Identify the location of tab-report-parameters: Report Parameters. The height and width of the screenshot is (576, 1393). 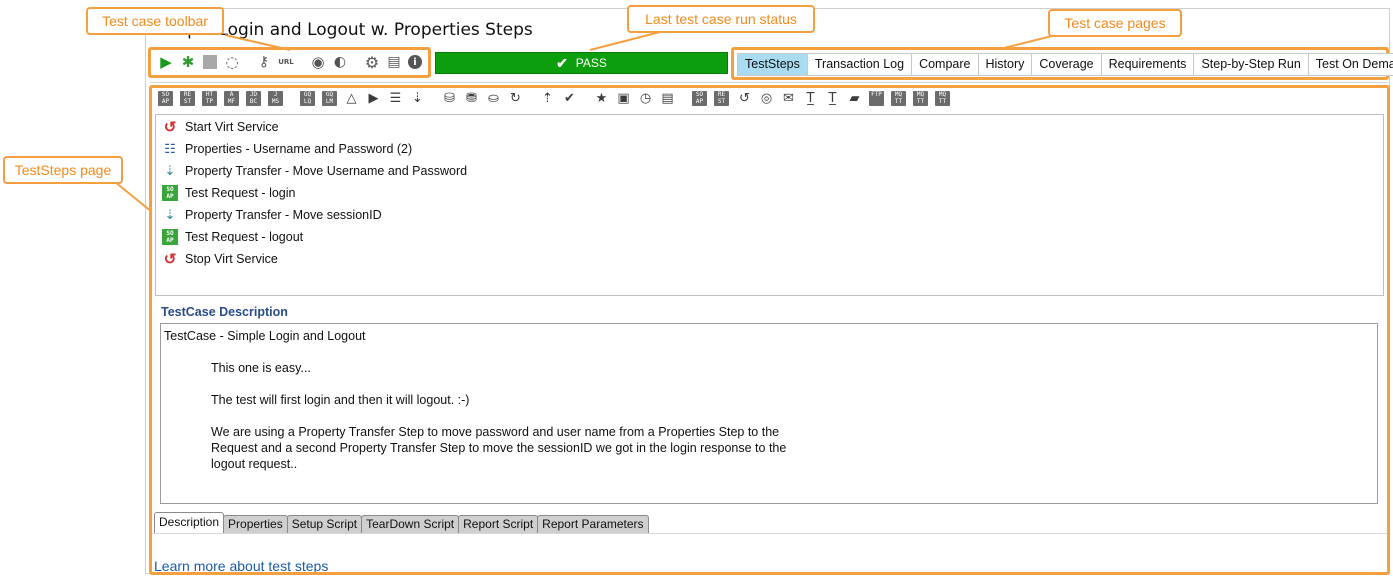
(593, 524).